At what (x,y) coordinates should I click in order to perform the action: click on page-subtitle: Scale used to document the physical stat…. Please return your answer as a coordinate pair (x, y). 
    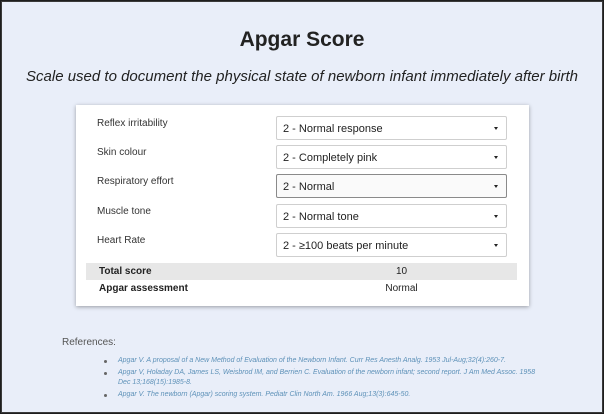
    Looking at the image, I should click on (302, 76).